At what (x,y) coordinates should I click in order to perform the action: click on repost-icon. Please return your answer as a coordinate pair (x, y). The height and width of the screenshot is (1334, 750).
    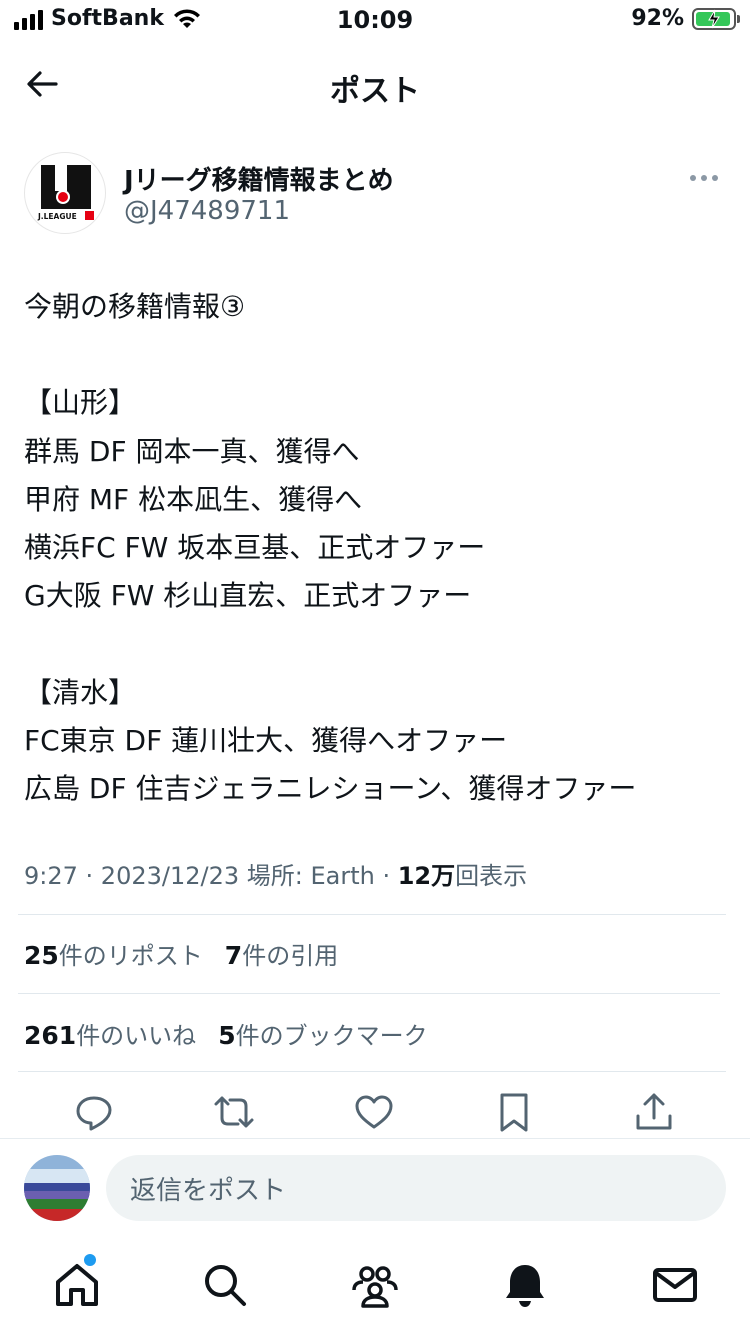
    Looking at the image, I should click on (234, 1112).